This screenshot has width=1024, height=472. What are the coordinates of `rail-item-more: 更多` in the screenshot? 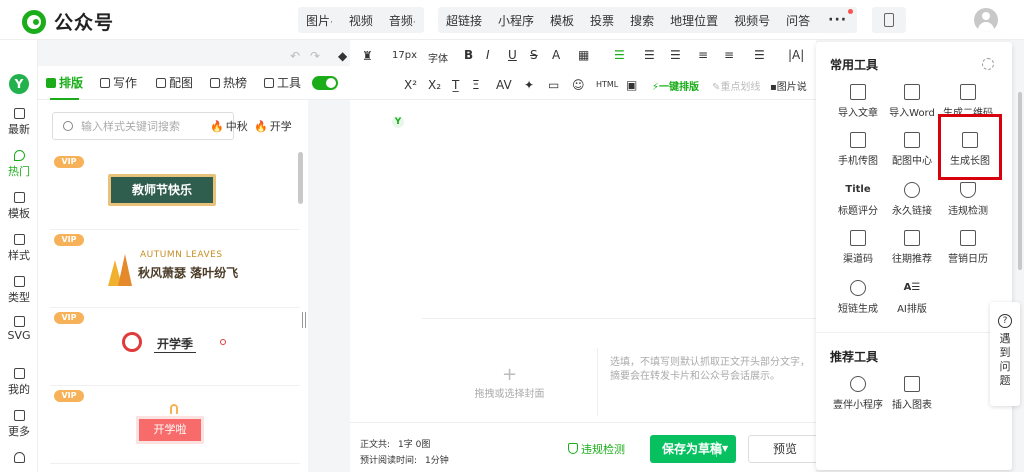 It's located at (19, 424).